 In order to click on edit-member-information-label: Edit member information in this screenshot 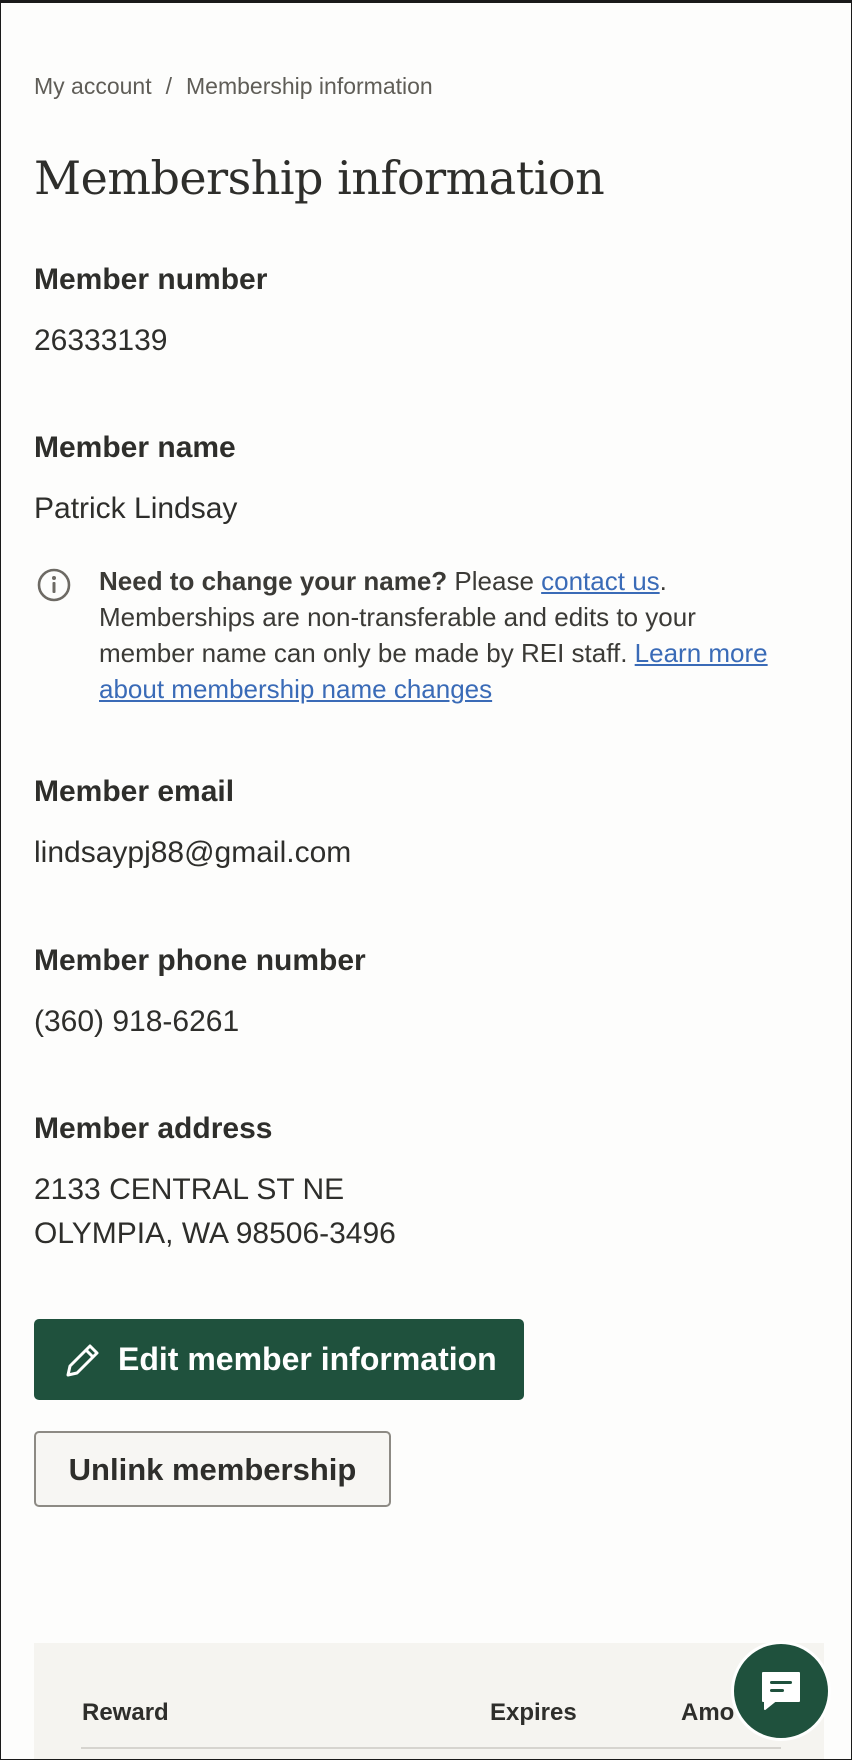, I will do `click(307, 1359)`.